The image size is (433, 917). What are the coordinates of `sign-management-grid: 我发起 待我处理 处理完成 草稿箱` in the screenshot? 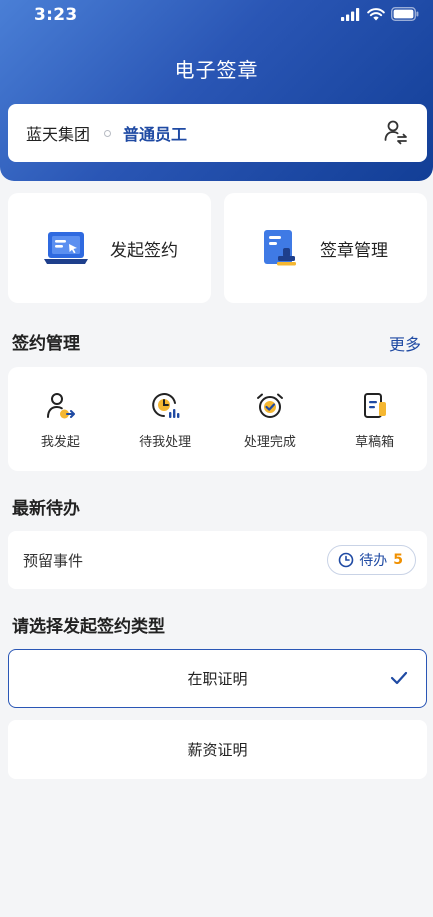 It's located at (217, 419).